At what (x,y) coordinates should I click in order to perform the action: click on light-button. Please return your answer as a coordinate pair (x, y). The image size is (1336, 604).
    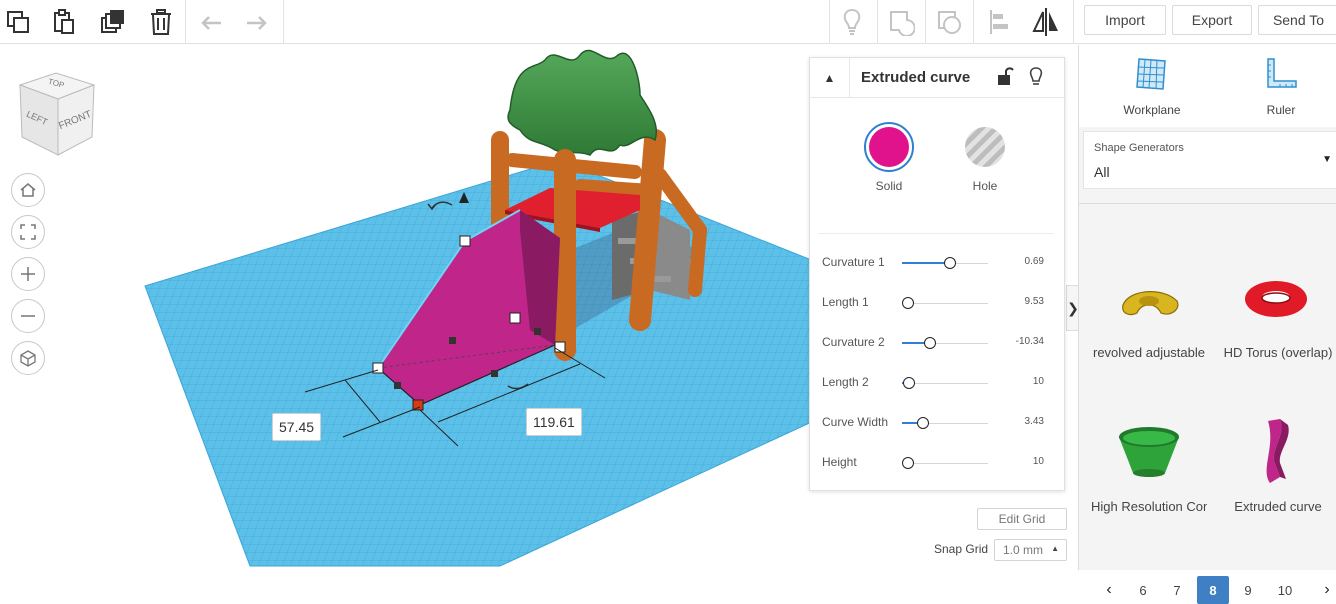
    Looking at the image, I should click on (1039, 78).